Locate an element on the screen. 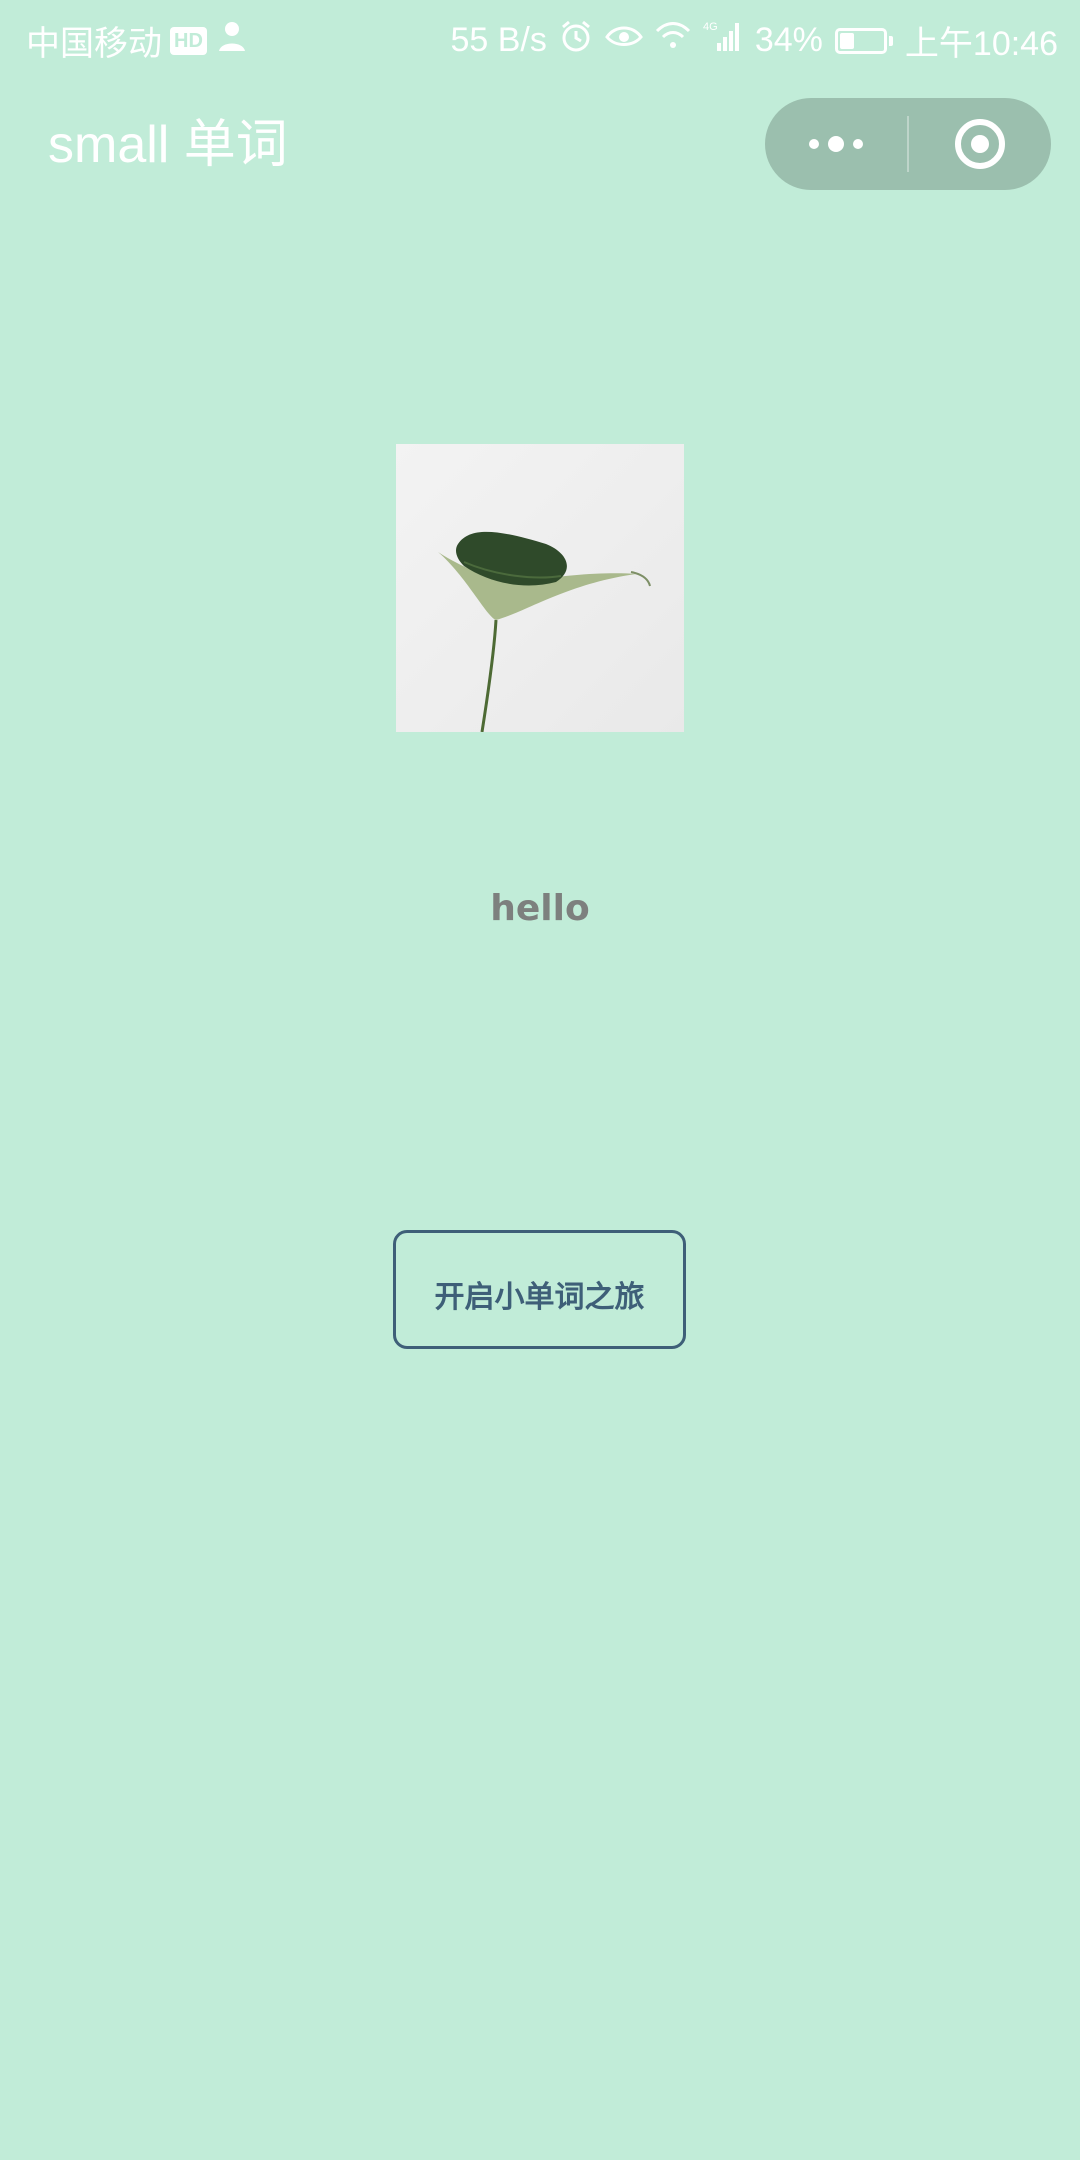  close-target-icon is located at coordinates (979, 144).